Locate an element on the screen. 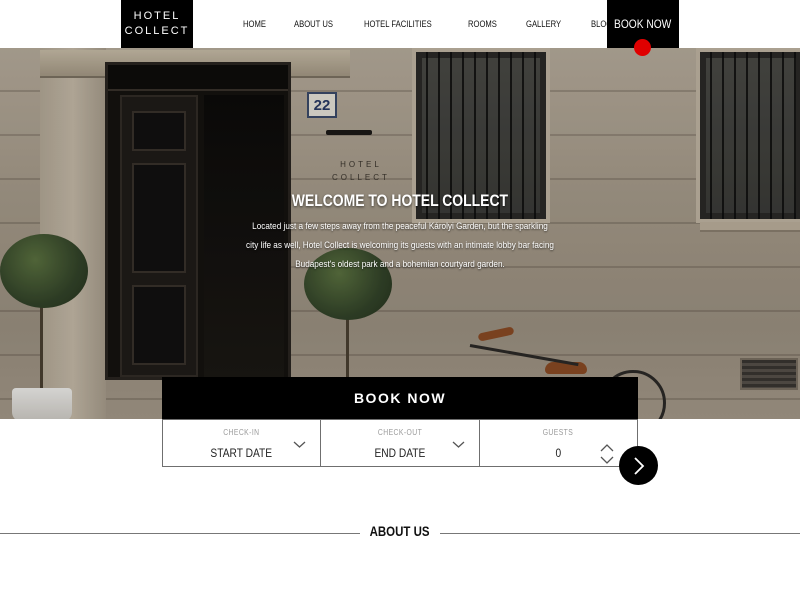  check-in-field: CHECK-IN START DATE is located at coordinates (242, 443).